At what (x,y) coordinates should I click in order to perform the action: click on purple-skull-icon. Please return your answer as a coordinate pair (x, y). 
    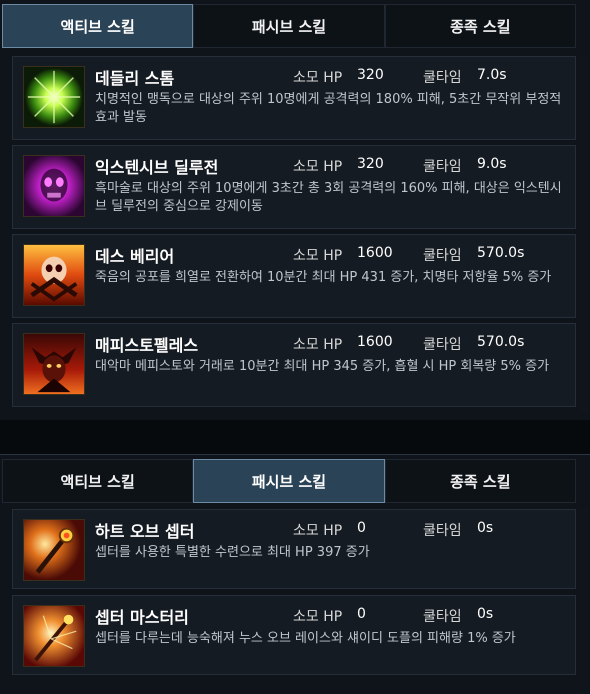
    Looking at the image, I should click on (54, 186).